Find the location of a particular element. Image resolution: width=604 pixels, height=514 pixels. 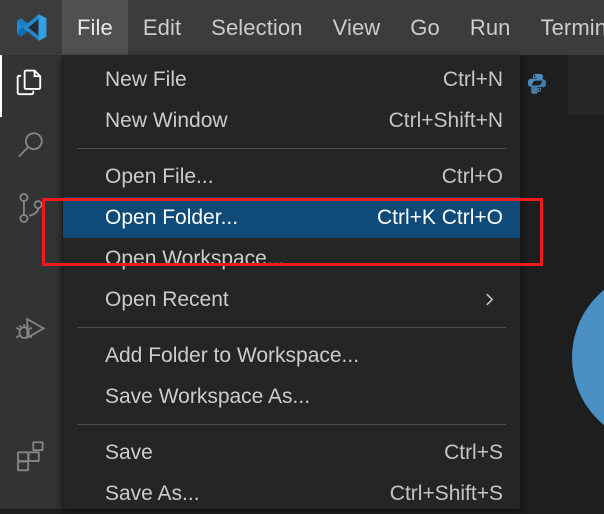

menubar-label: Edit is located at coordinates (162, 28).